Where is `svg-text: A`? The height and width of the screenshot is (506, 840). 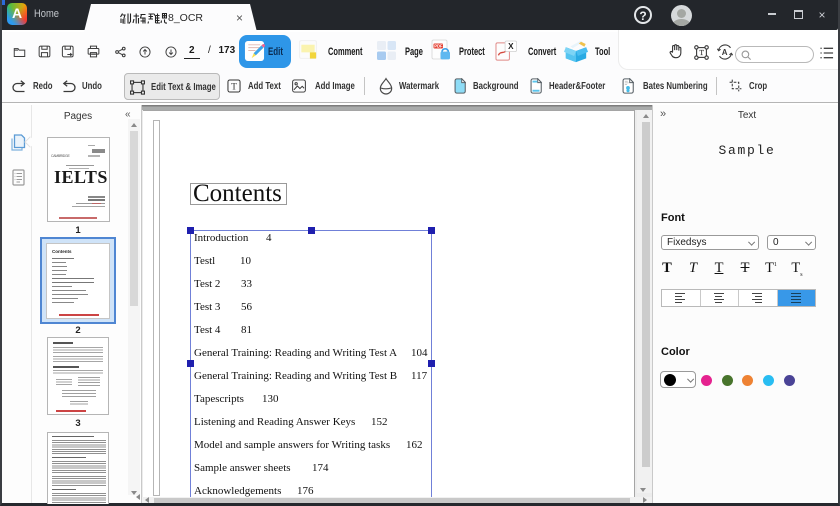
svg-text: A is located at coordinates (725, 52).